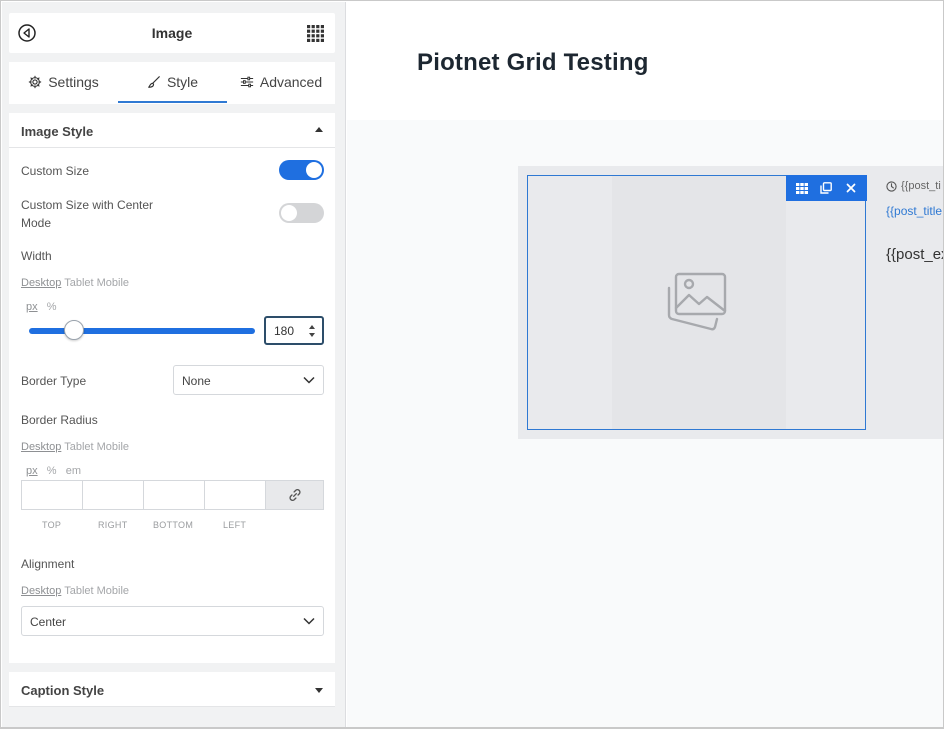  Describe the element at coordinates (319, 690) in the screenshot. I see `caret-down-icon` at that location.